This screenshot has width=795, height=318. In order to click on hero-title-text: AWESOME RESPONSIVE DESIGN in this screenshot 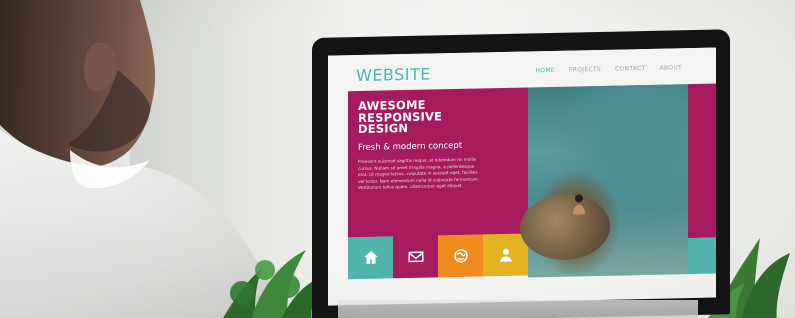, I will do `click(400, 117)`.